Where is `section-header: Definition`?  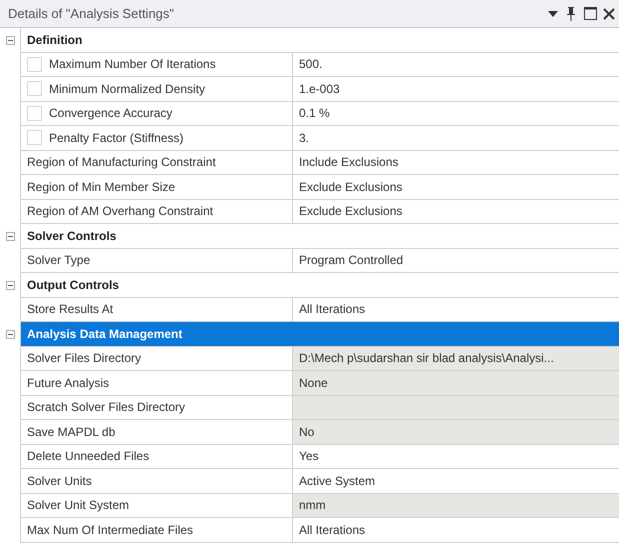
section-header: Definition is located at coordinates (319, 40).